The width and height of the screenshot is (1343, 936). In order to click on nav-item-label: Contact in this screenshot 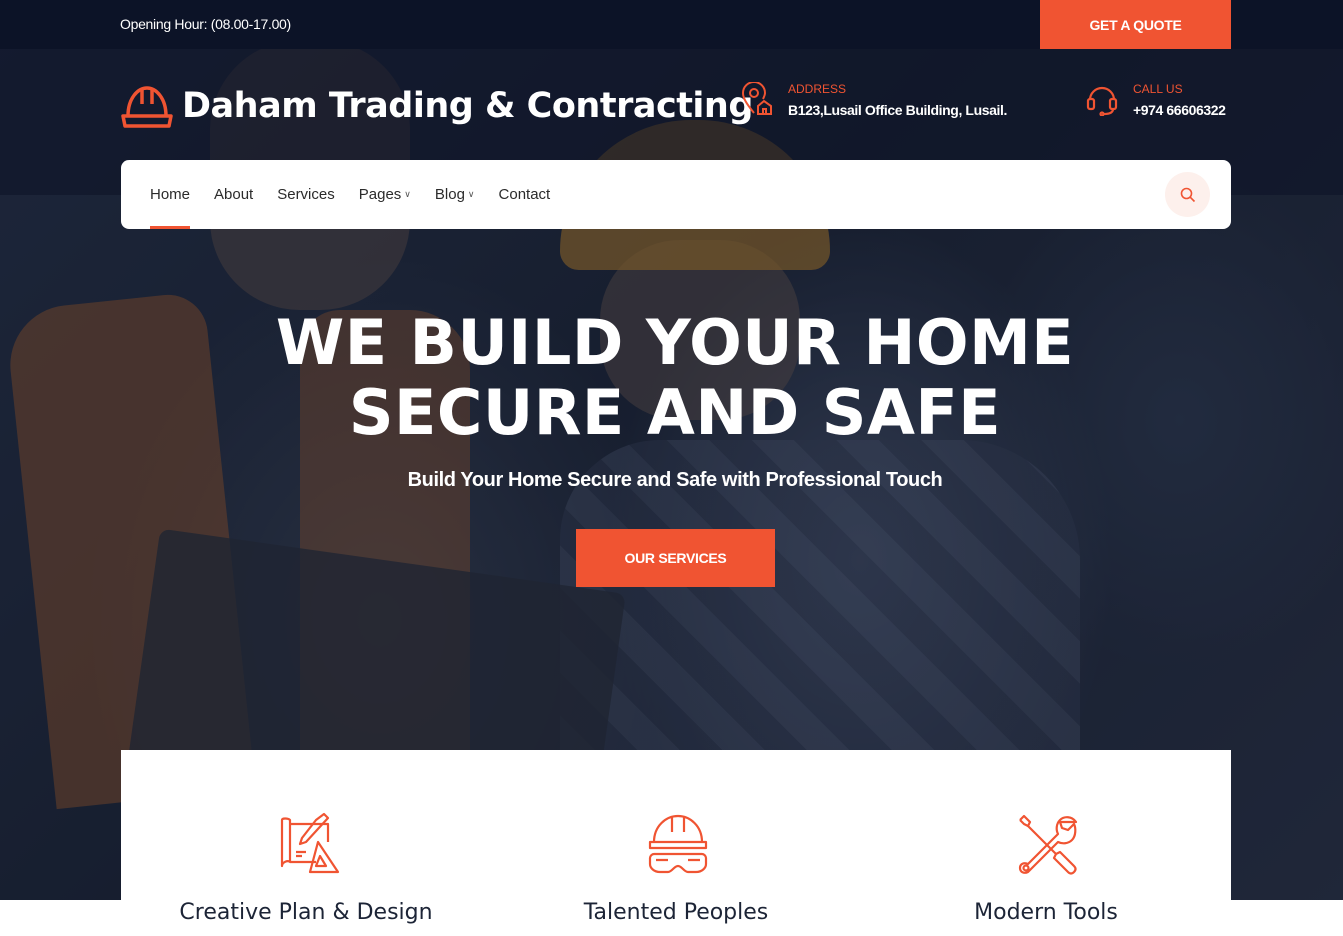, I will do `click(524, 194)`.